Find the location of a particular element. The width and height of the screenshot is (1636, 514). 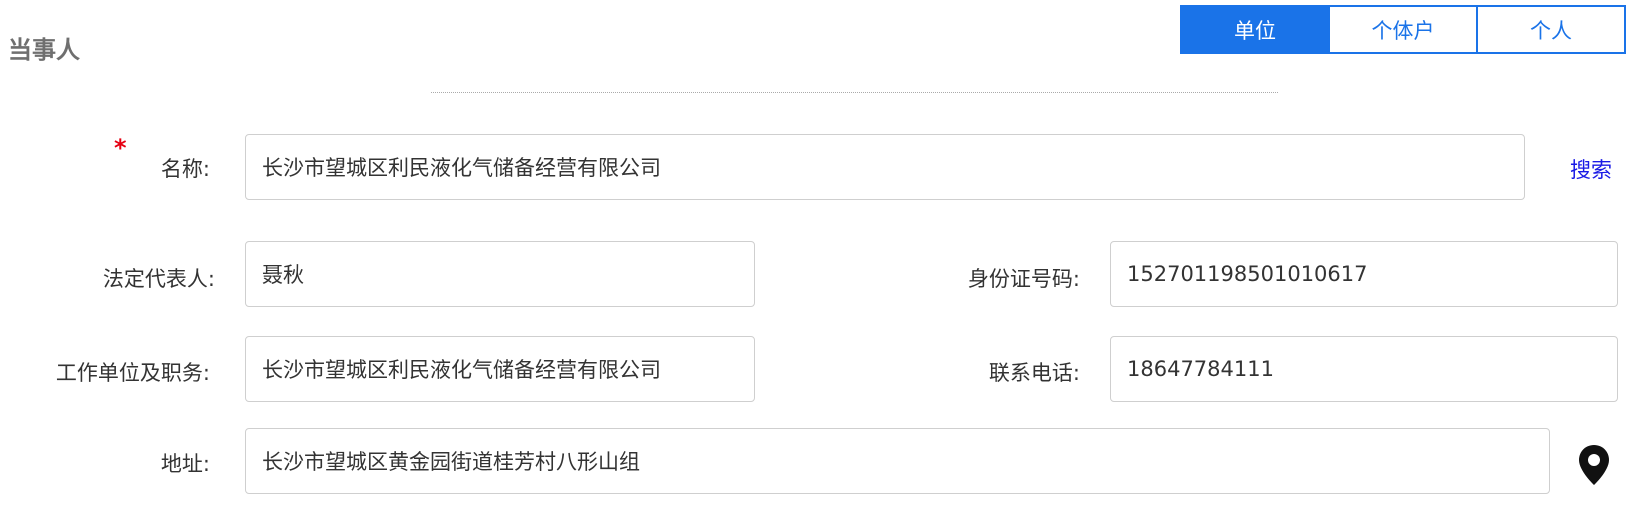

section-divider is located at coordinates (854, 92).